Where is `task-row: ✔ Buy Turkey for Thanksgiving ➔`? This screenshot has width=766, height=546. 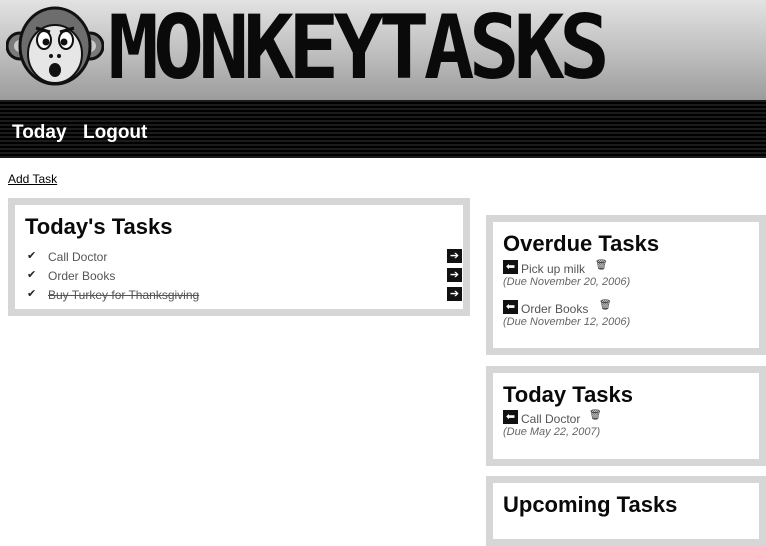 task-row: ✔ Buy Turkey for Thanksgiving ➔ is located at coordinates (244, 296).